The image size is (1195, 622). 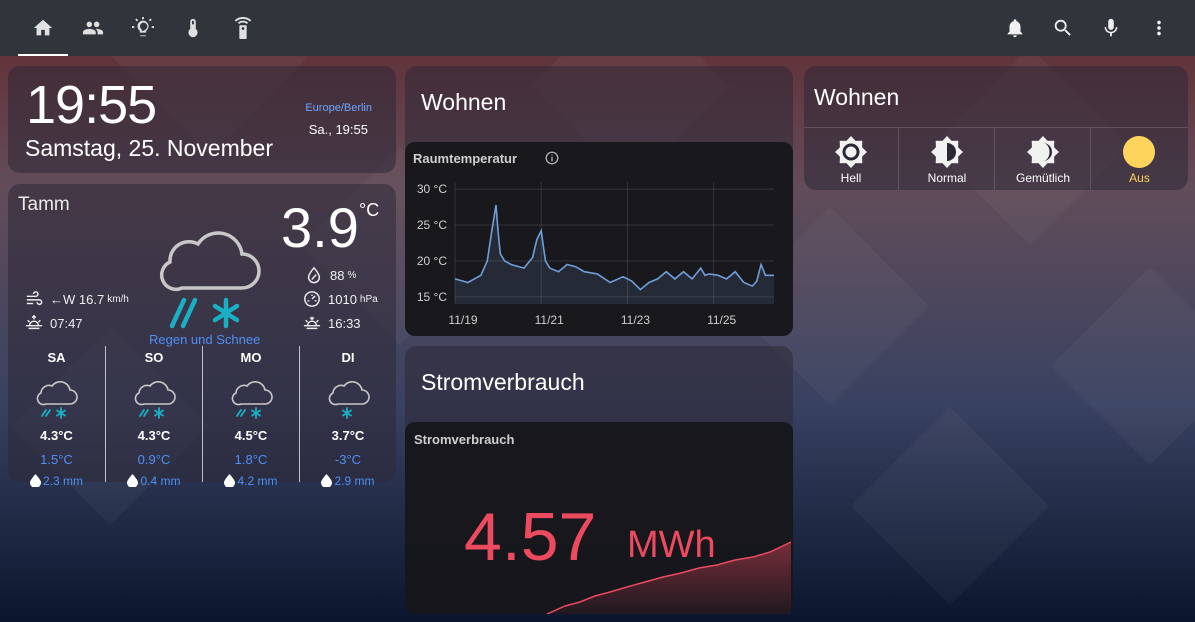 I want to click on clock-local-time: Sa., 19:55, so click(x=338, y=129).